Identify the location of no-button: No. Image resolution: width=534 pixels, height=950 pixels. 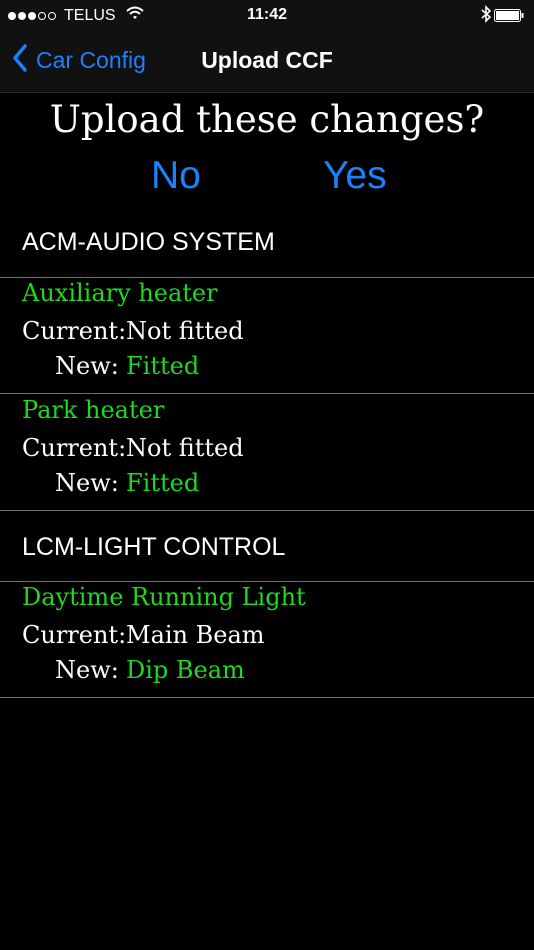
(176, 176).